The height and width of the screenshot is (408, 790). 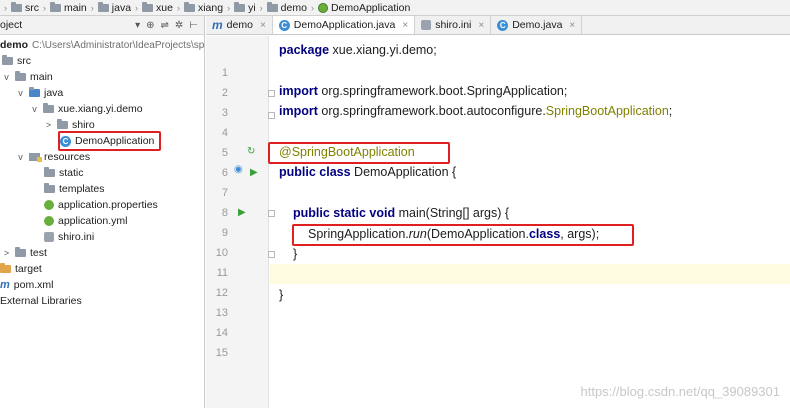 I want to click on line-number: 15, so click(x=221, y=353).